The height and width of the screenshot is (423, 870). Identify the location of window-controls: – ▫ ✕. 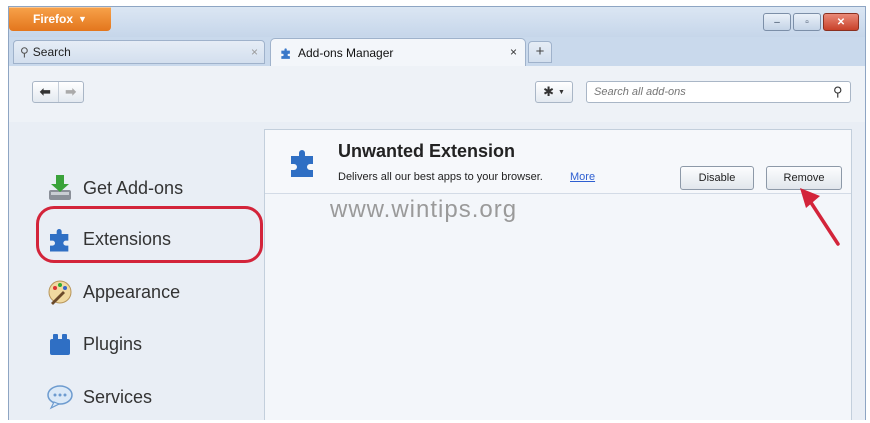
(811, 22).